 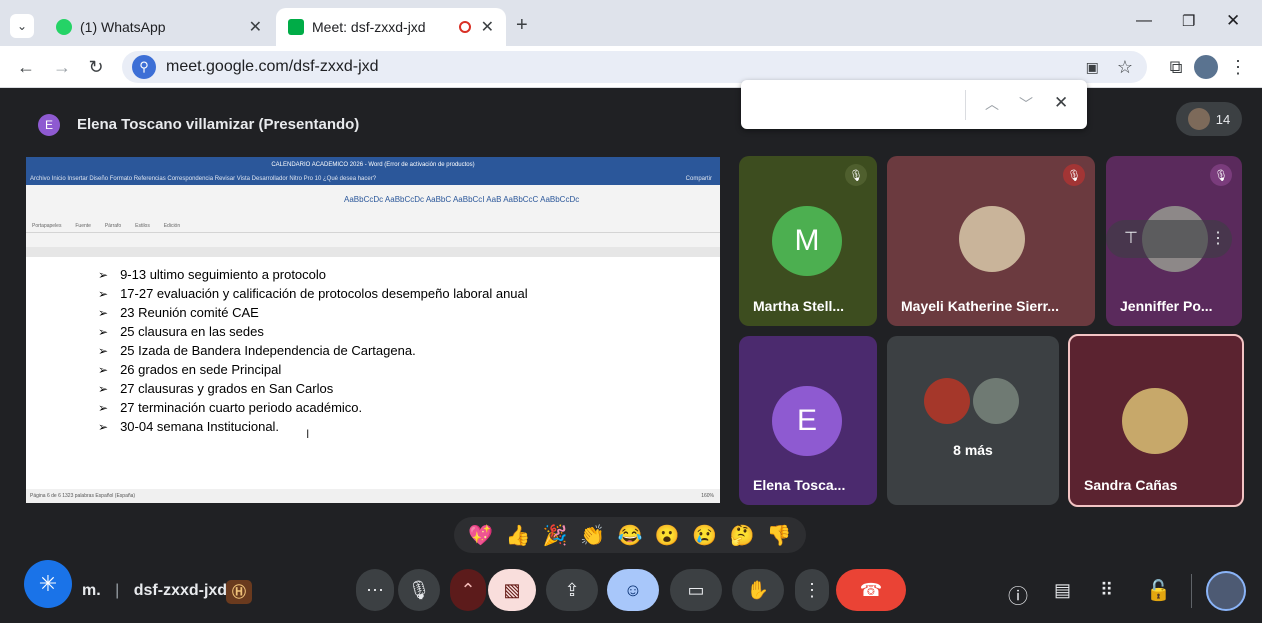 I want to click on laugh-reaction: 😂, so click(x=630, y=535).